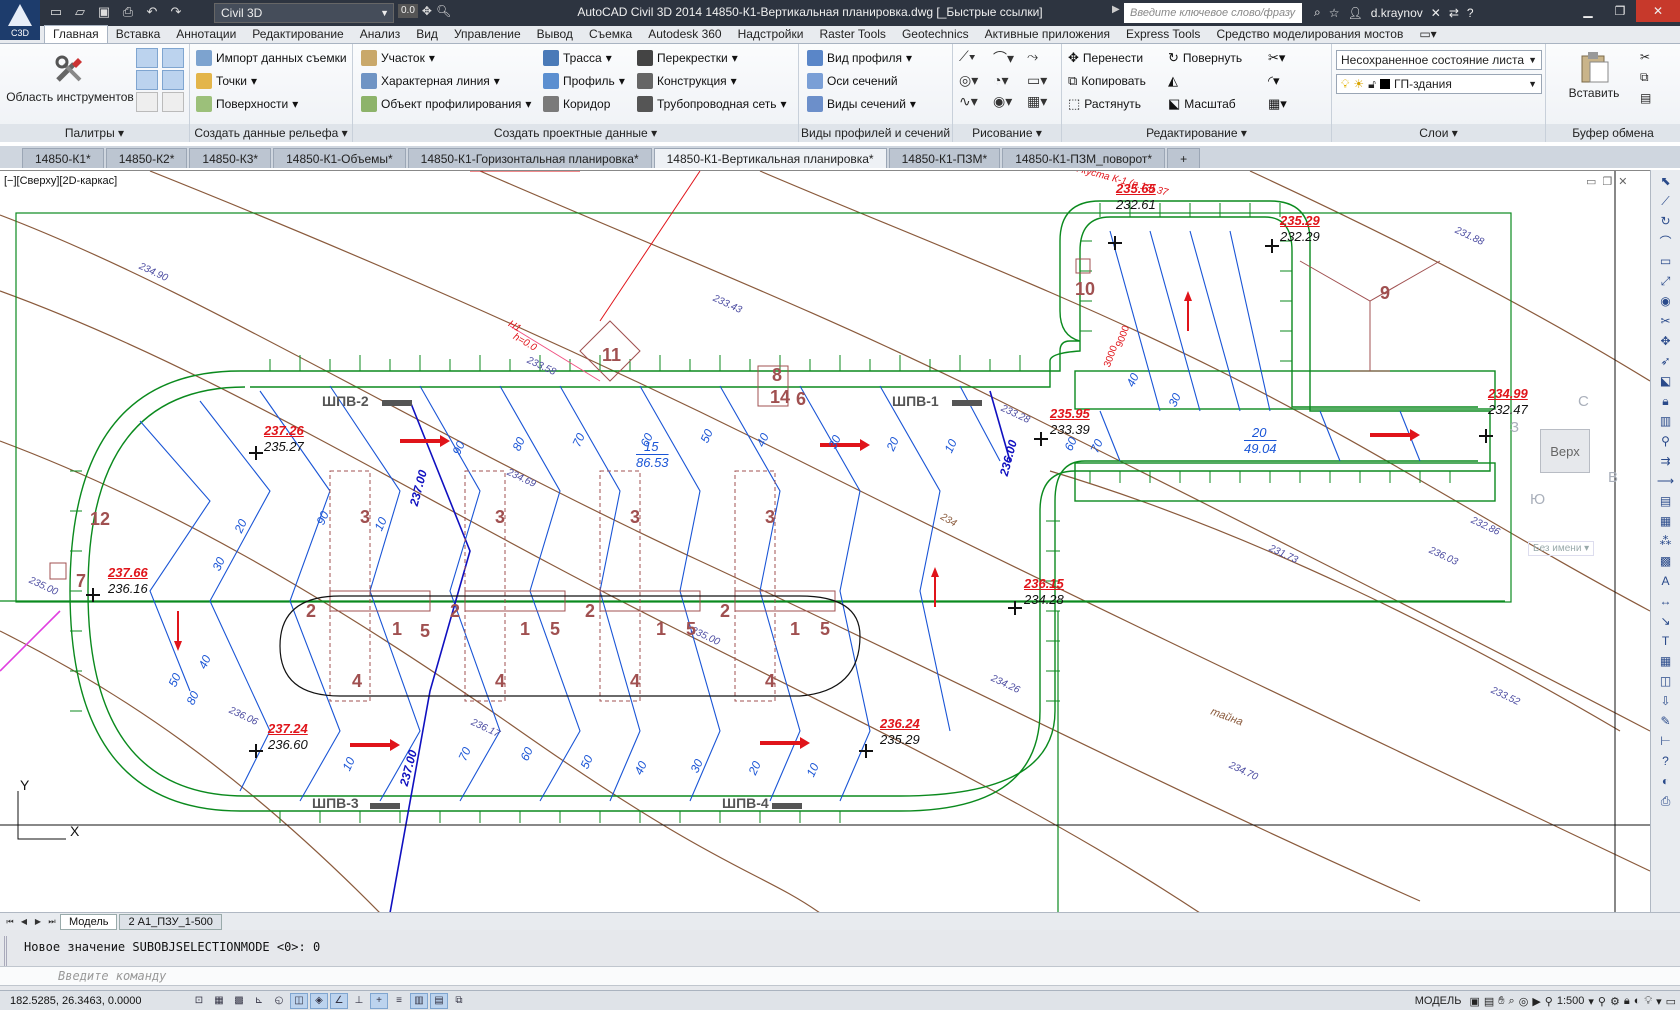 The image size is (1680, 1010). What do you see at coordinates (147, 80) in the screenshot?
I see `survey-palette-icon` at bounding box center [147, 80].